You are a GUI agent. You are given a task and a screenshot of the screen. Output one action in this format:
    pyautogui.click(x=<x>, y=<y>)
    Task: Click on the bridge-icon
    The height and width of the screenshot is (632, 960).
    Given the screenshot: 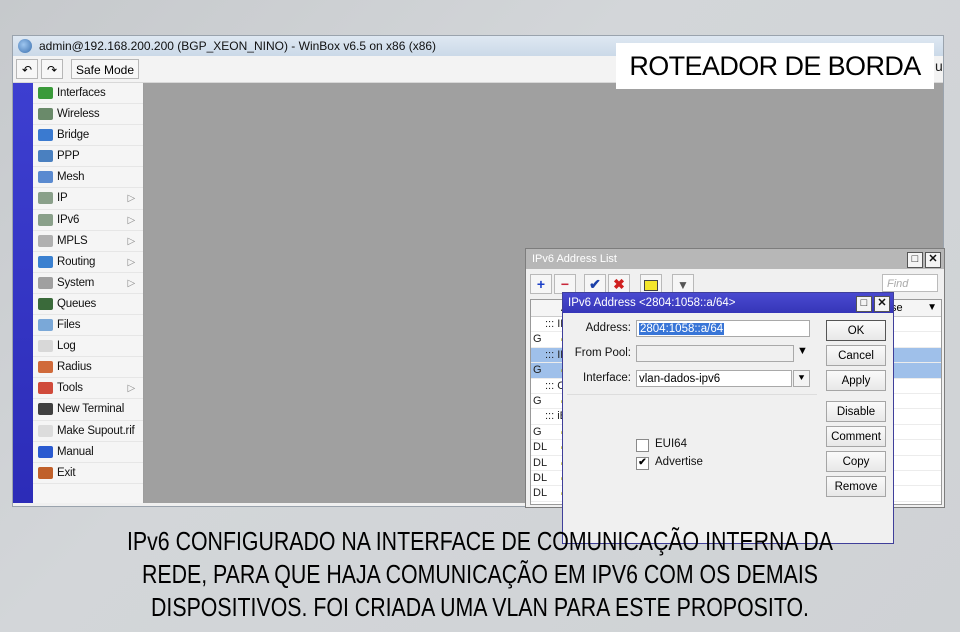 What is the action you would take?
    pyautogui.click(x=45, y=135)
    